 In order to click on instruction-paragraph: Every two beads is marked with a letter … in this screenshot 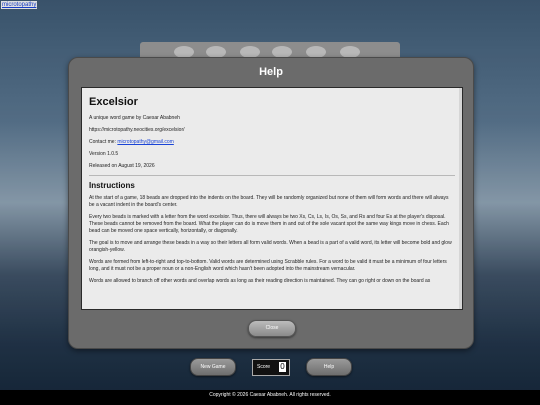, I will do `click(269, 224)`.